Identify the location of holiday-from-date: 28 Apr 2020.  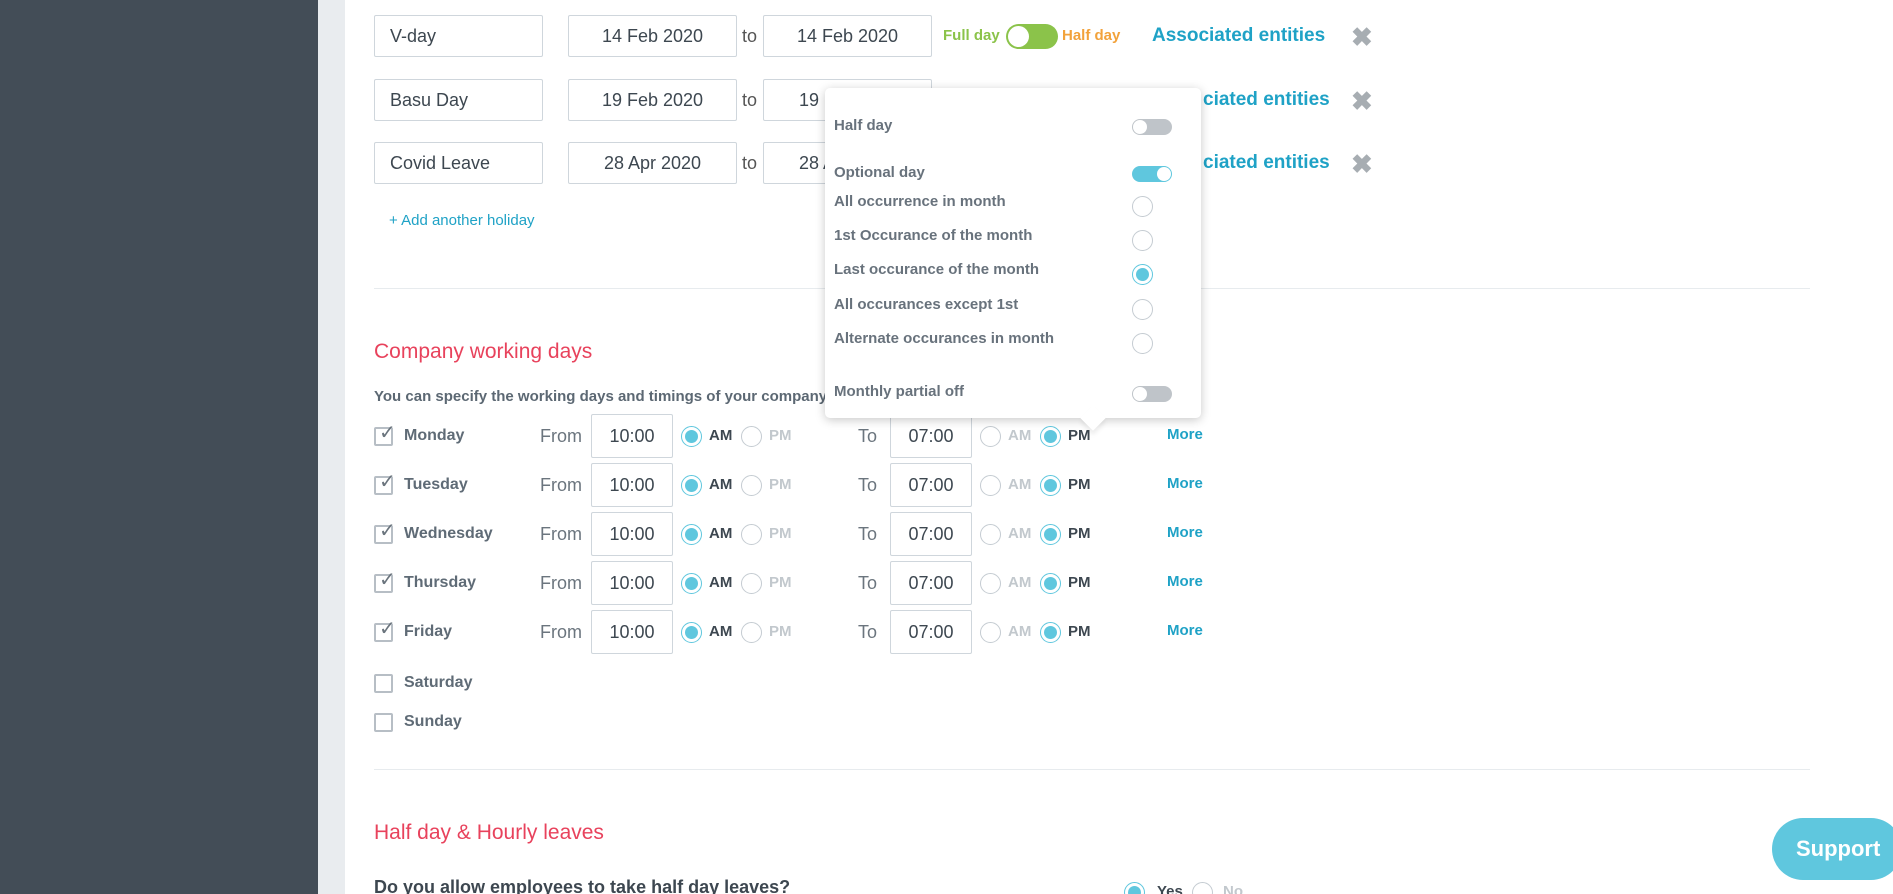
(652, 163).